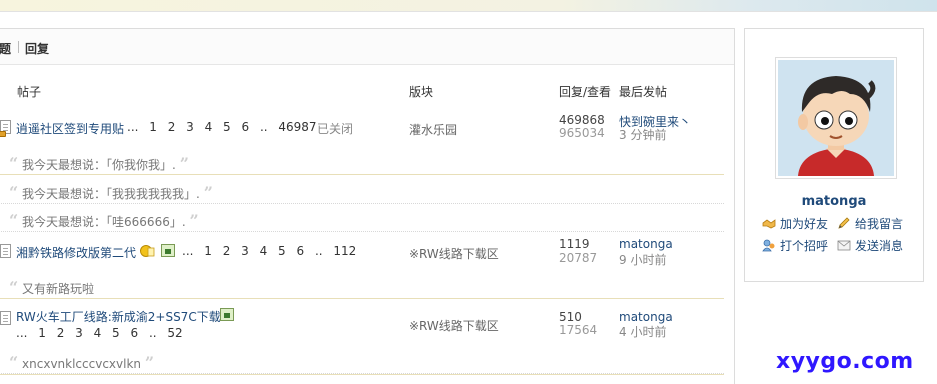 The width and height of the screenshot is (937, 384). I want to click on column-header-thread: 帖子, so click(29, 92).